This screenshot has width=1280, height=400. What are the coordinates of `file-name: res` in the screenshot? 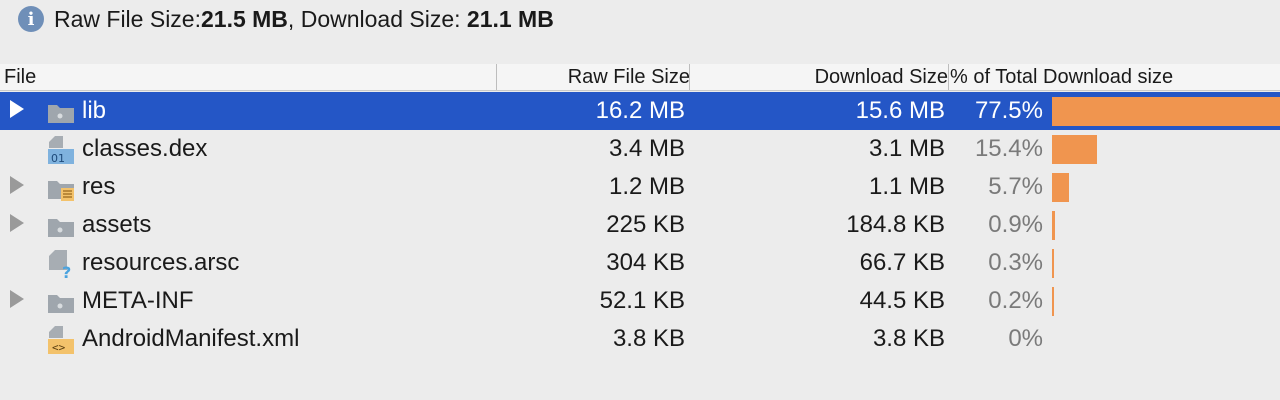 It's located at (99, 186).